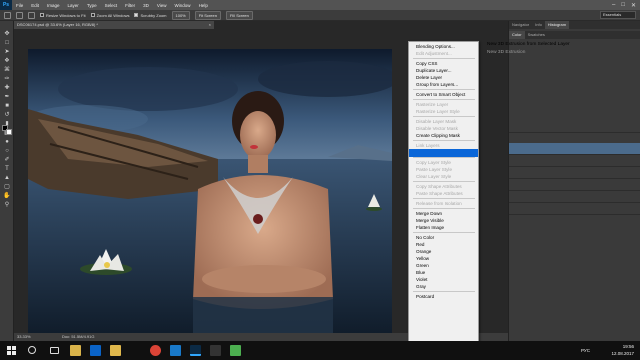 The width and height of the screenshot is (640, 360). I want to click on close-tab-icon: ×, so click(210, 25).